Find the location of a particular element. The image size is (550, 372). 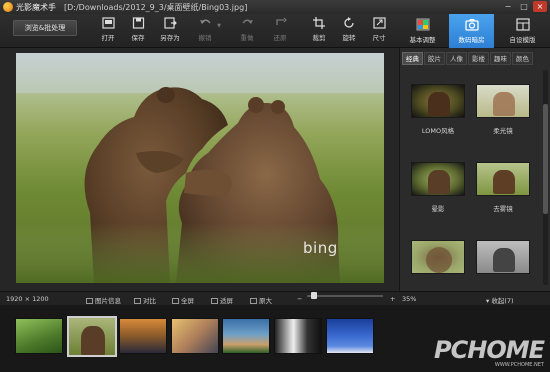

effect-lomo-thumbnail is located at coordinates (438, 101).